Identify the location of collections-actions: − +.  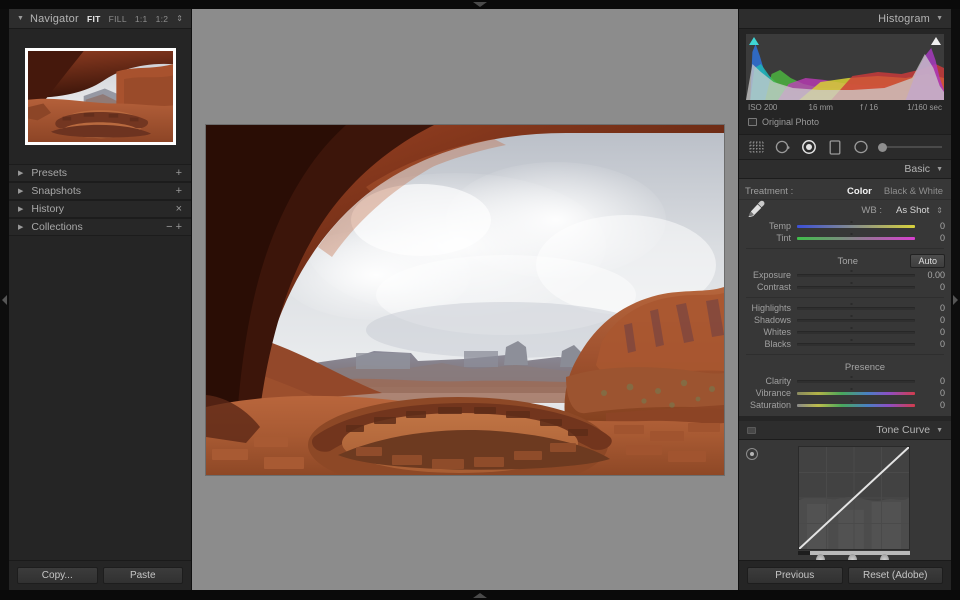
(174, 227).